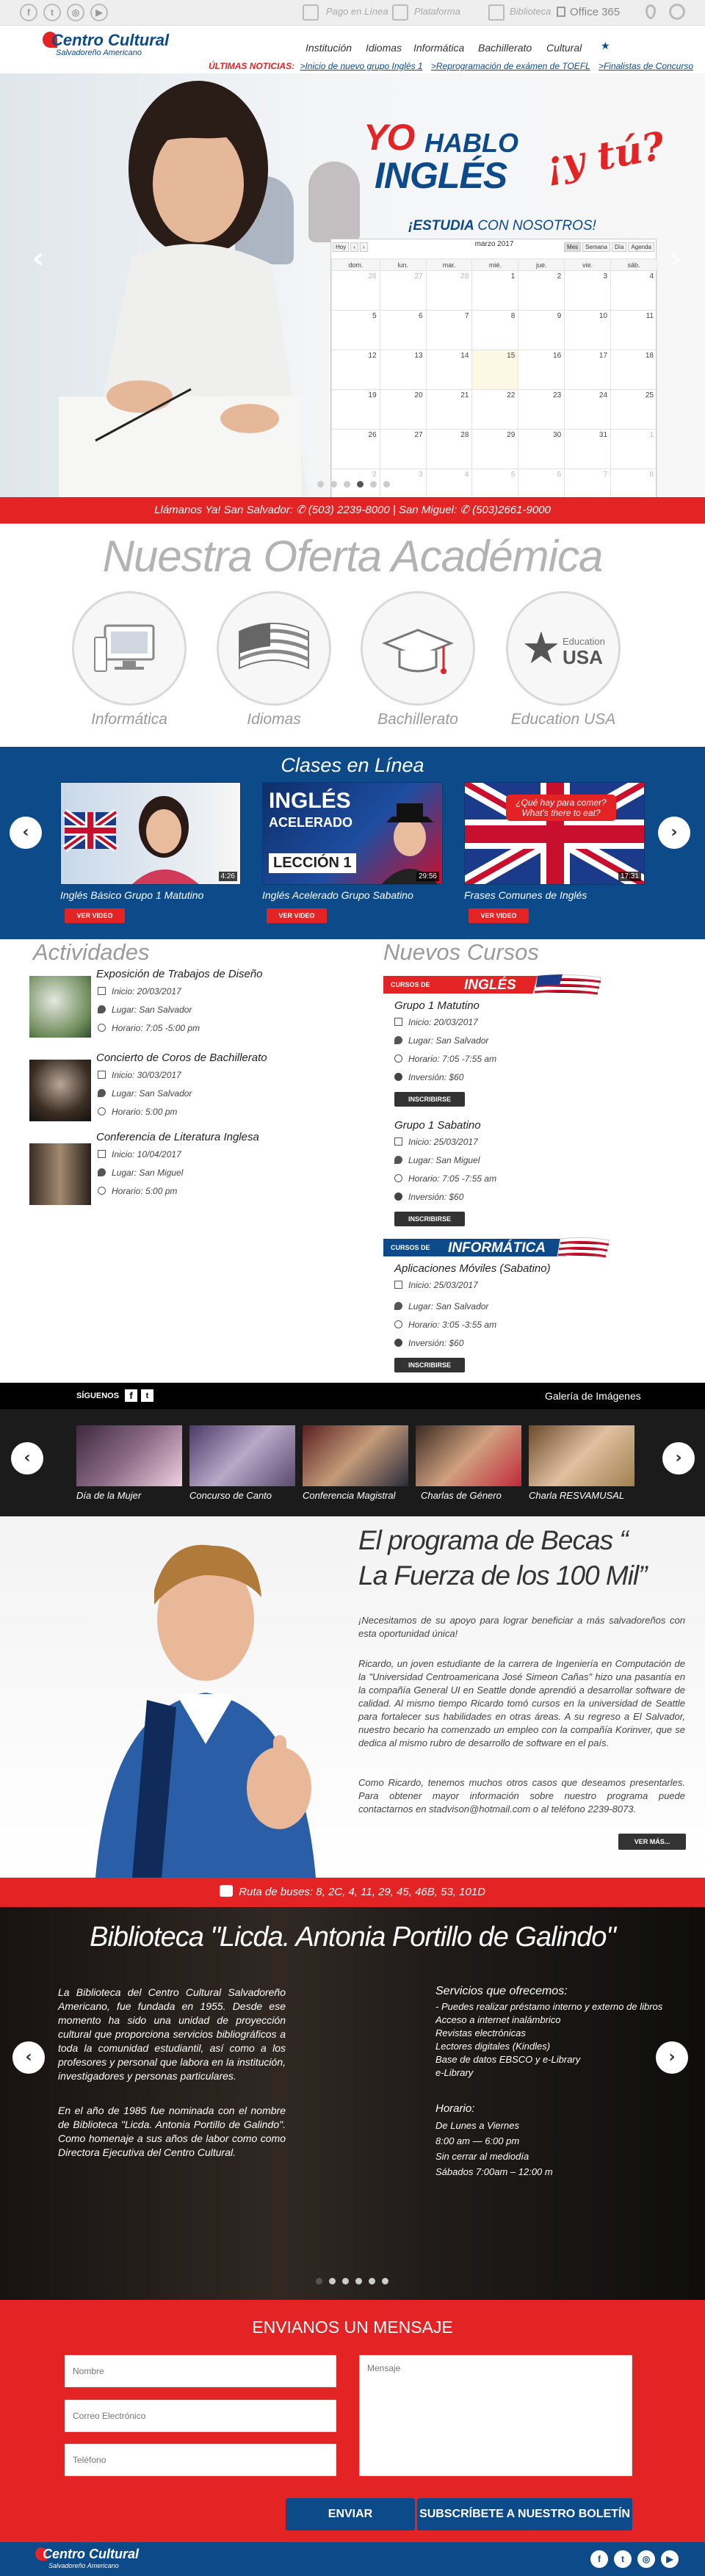 This screenshot has height=2576, width=705. Describe the element at coordinates (449, 409) in the screenshot. I see `calendar-day: 21` at that location.